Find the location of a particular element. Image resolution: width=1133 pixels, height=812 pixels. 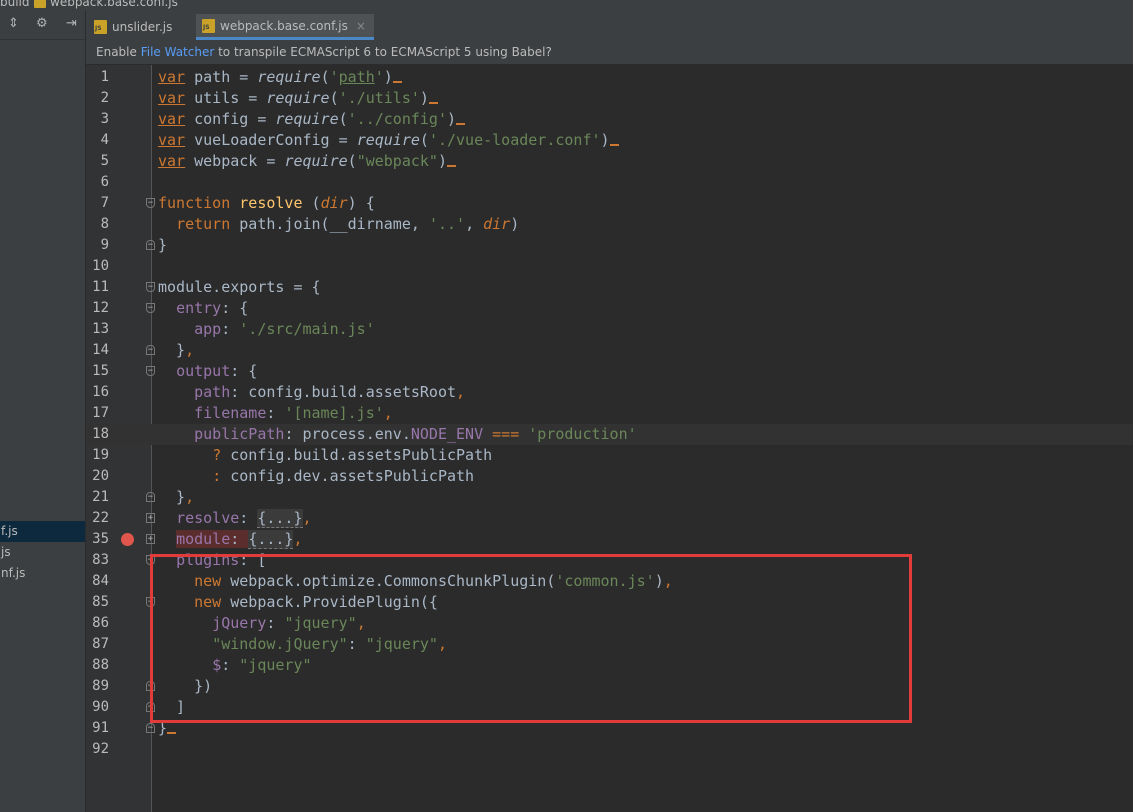

notification-text: Enable is located at coordinates (118, 52).